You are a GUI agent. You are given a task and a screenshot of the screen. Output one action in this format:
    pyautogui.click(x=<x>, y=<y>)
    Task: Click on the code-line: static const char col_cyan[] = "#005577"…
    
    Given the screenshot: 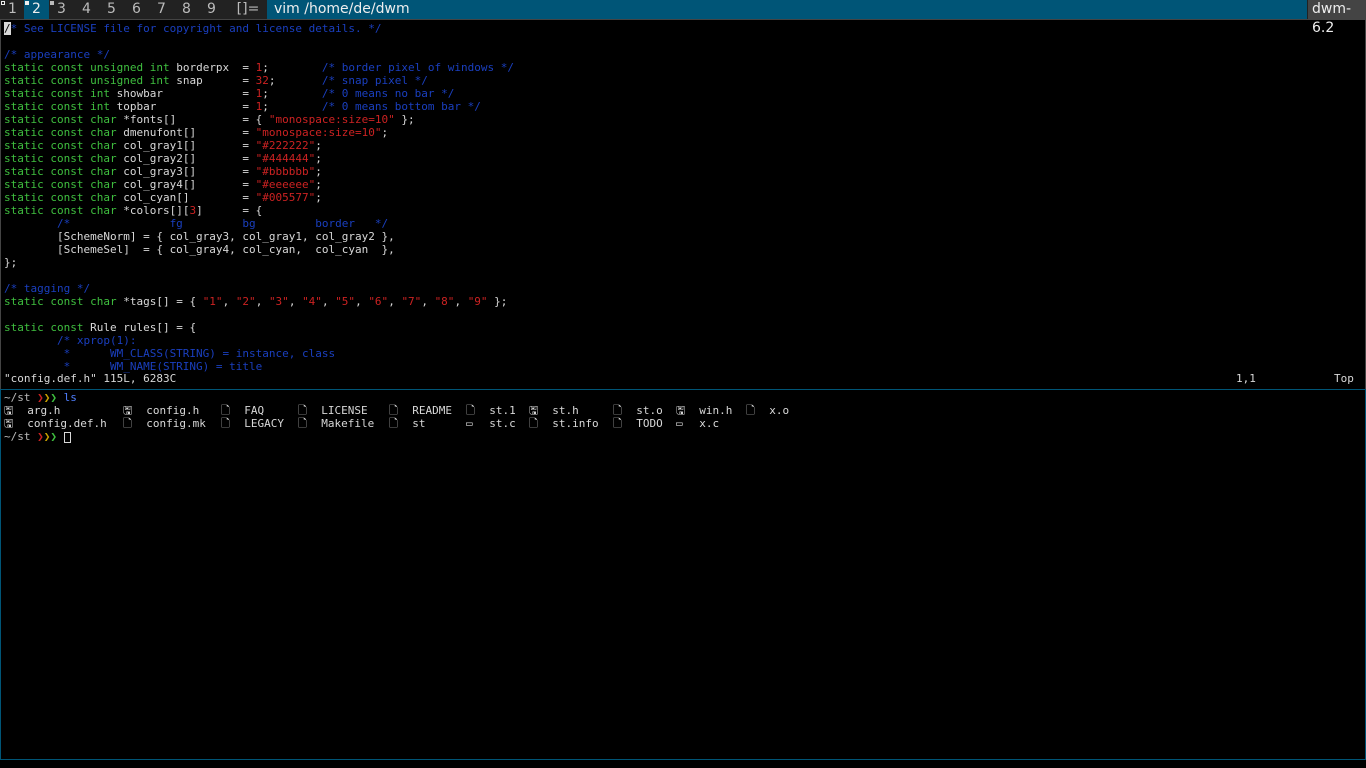 What is the action you would take?
    pyautogui.click(x=163, y=197)
    